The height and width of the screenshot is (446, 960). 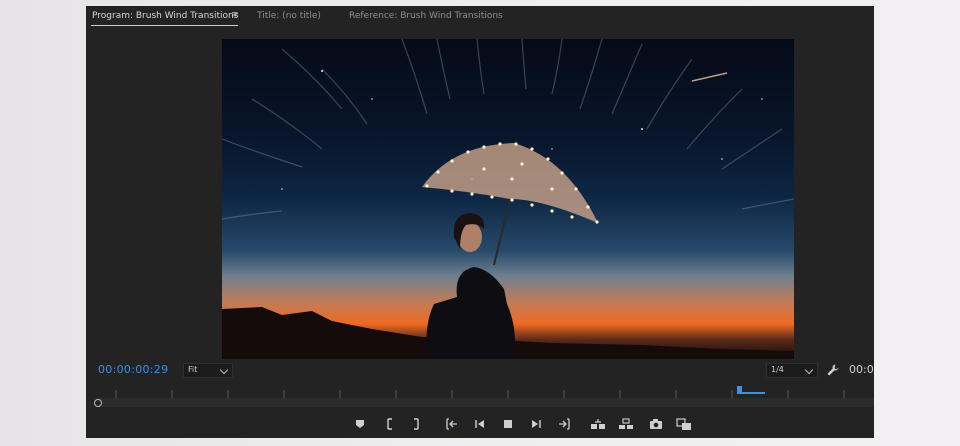 I want to click on mark-in-icon, so click(x=390, y=424).